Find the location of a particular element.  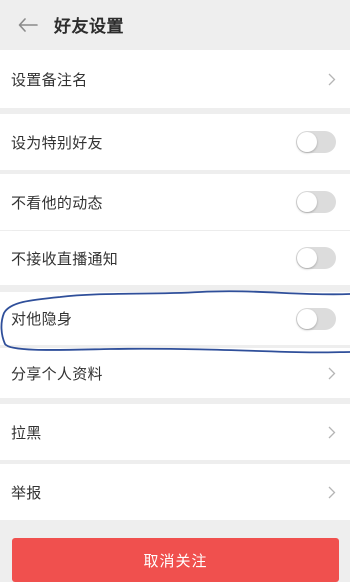

hide-updates-toggle is located at coordinates (316, 202).